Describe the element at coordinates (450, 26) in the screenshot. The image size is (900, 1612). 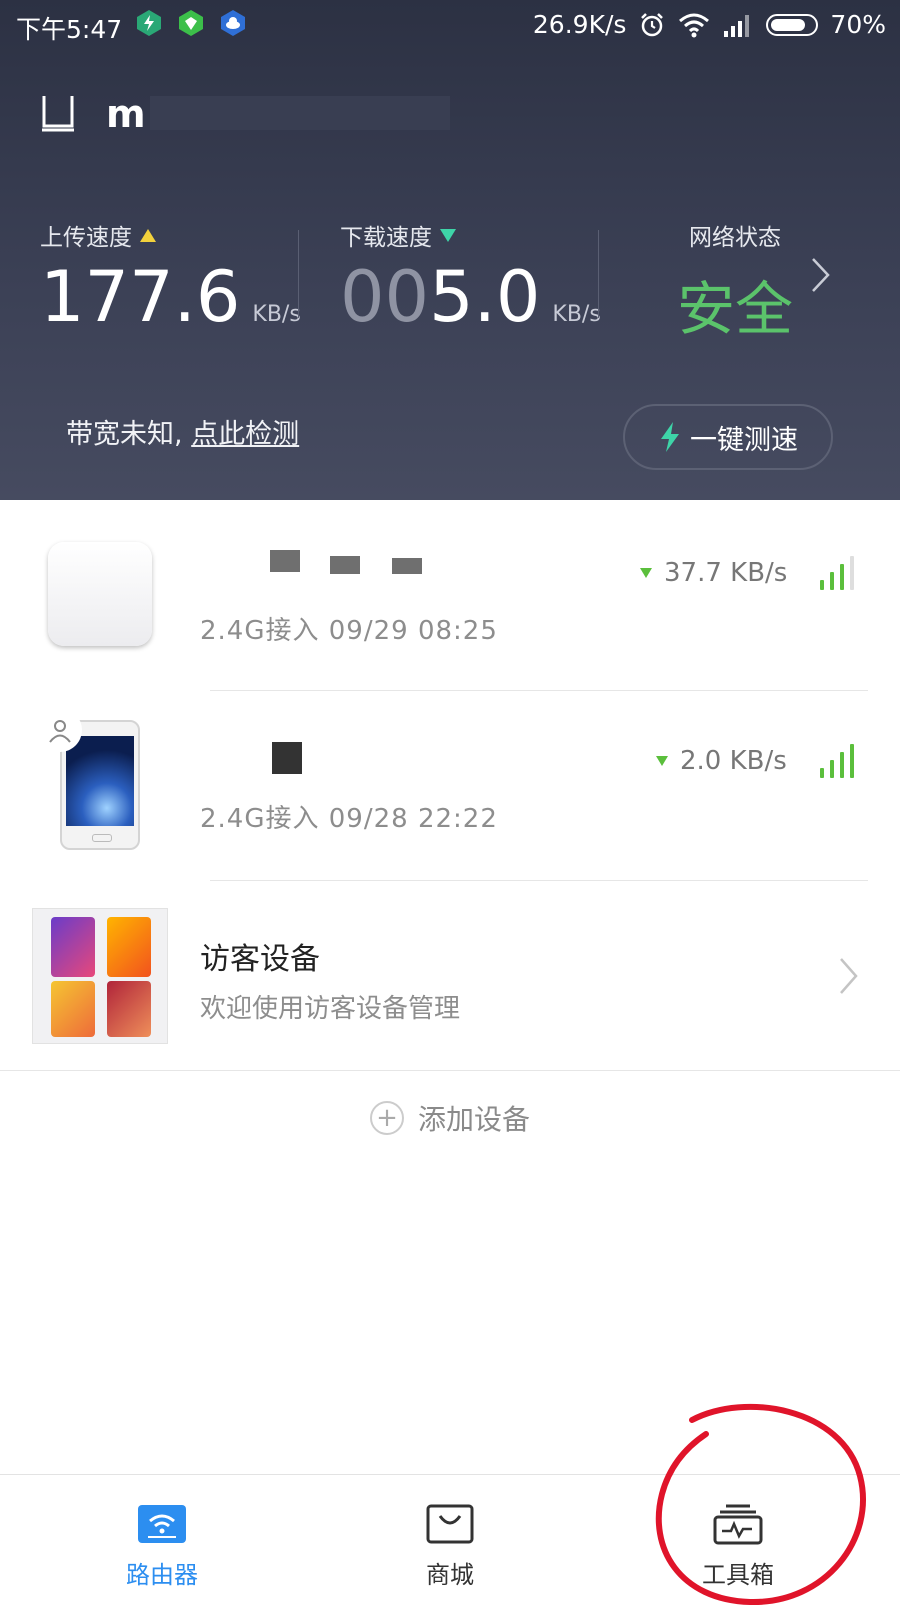
I see `status-bar: 下午5:47 26.9K/s 70%` at that location.